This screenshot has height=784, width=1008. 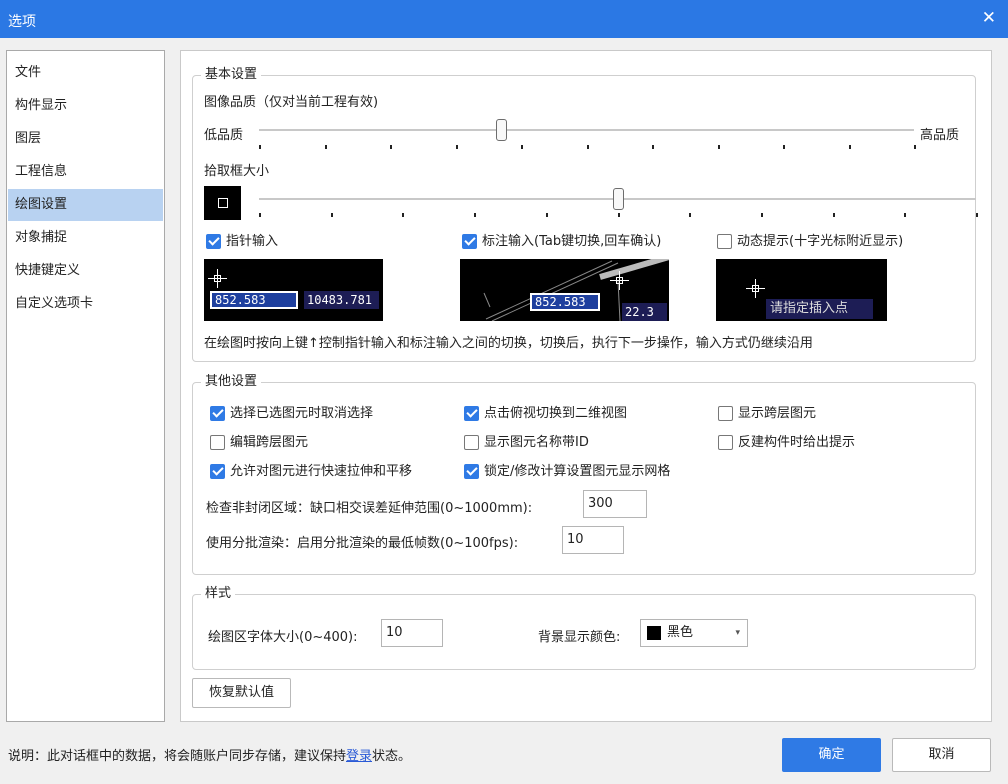 What do you see at coordinates (177, 756) in the screenshot?
I see `footer-note-text: 说明：此对话框中的数据，将会随账户同步存储，建议保持` at bounding box center [177, 756].